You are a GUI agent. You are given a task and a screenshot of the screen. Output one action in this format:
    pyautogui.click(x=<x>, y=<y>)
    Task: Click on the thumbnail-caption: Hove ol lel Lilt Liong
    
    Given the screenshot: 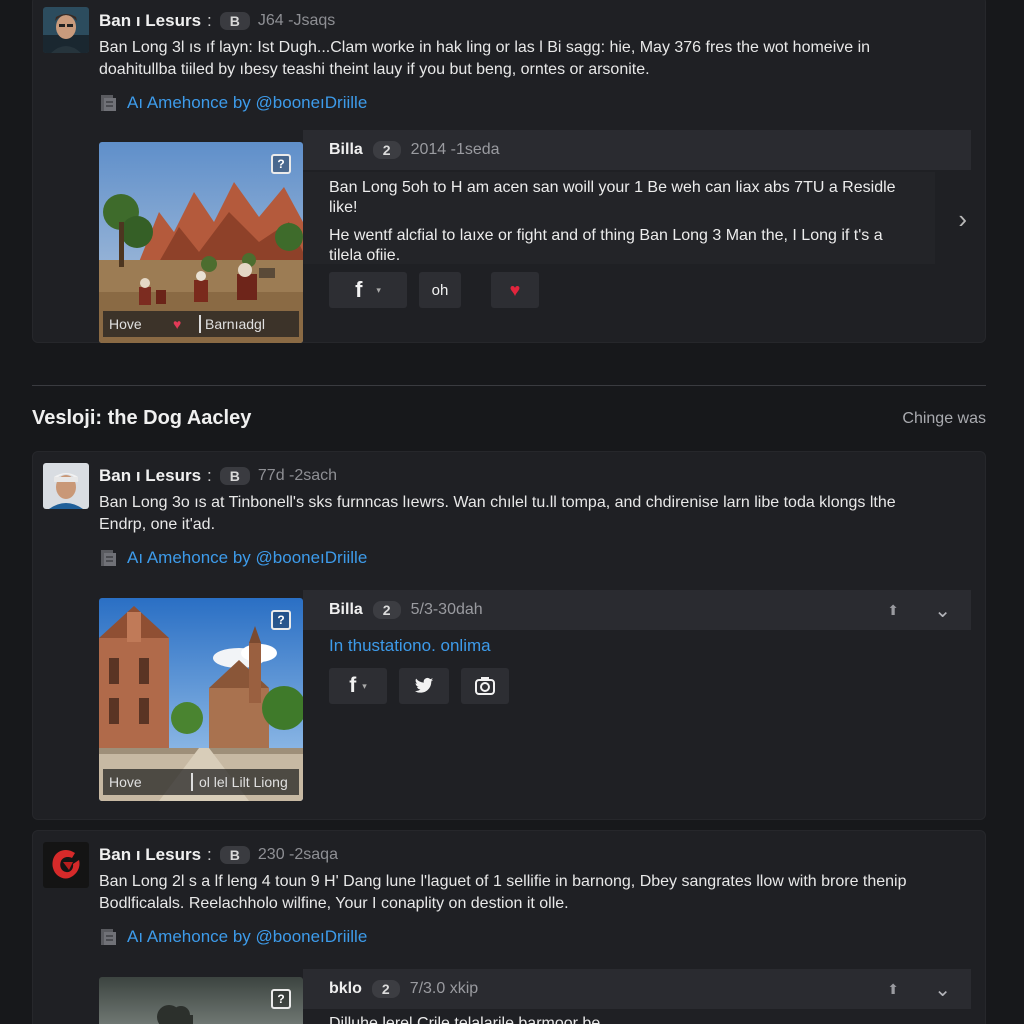 What is the action you would take?
    pyautogui.click(x=201, y=782)
    